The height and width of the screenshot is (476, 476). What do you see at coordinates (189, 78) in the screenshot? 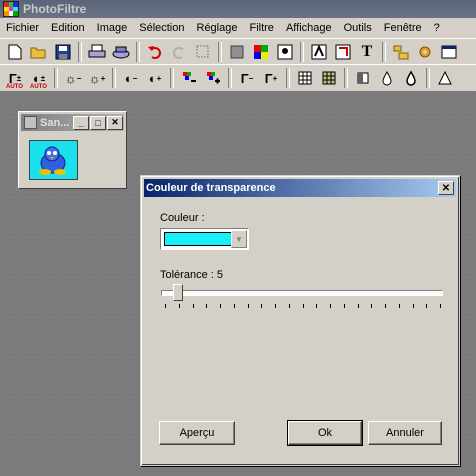
I see `saturation-minus-icon` at bounding box center [189, 78].